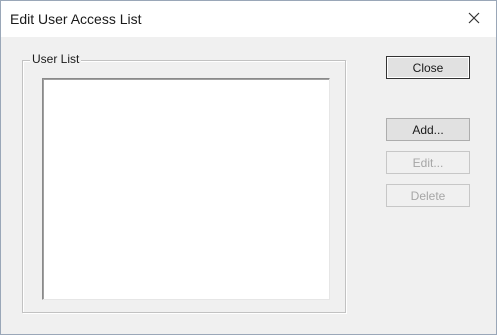 Image resolution: width=497 pixels, height=335 pixels. I want to click on close-button: Close, so click(428, 67).